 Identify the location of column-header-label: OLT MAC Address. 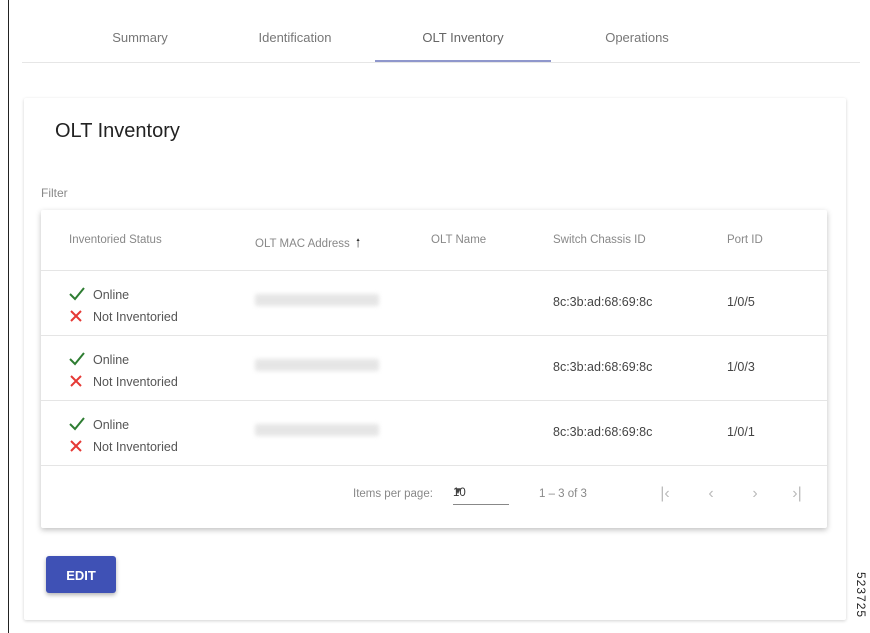
(302, 244).